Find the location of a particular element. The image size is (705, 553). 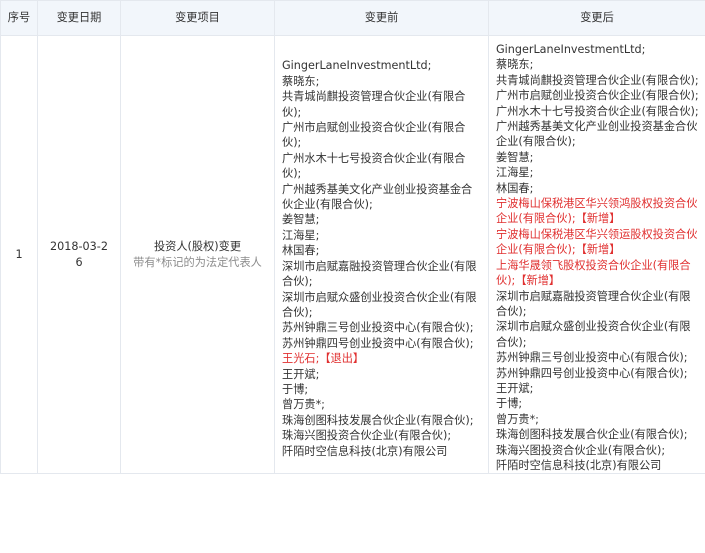

after-entry-text: 广州水木十七号投资合伙企业(有限合伙); is located at coordinates (597, 111).